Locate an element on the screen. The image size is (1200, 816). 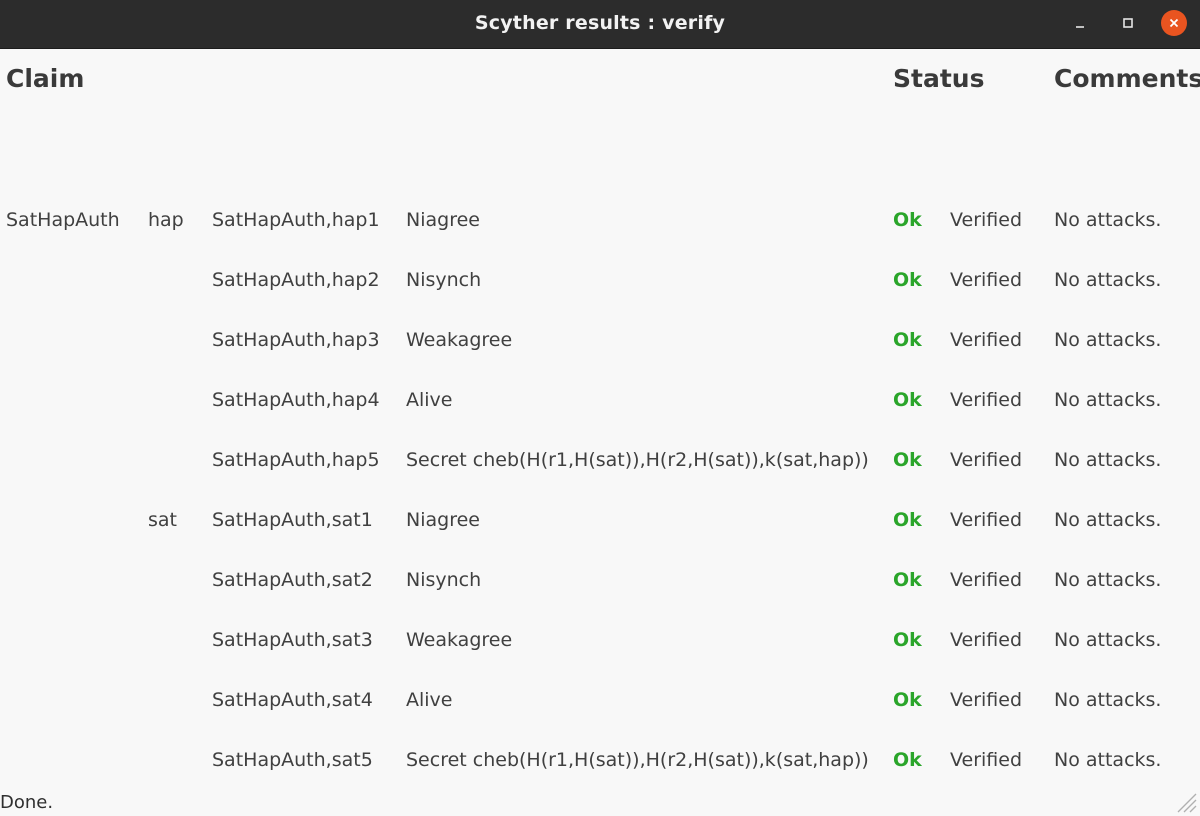
maximize-button is located at coordinates (1128, 23).